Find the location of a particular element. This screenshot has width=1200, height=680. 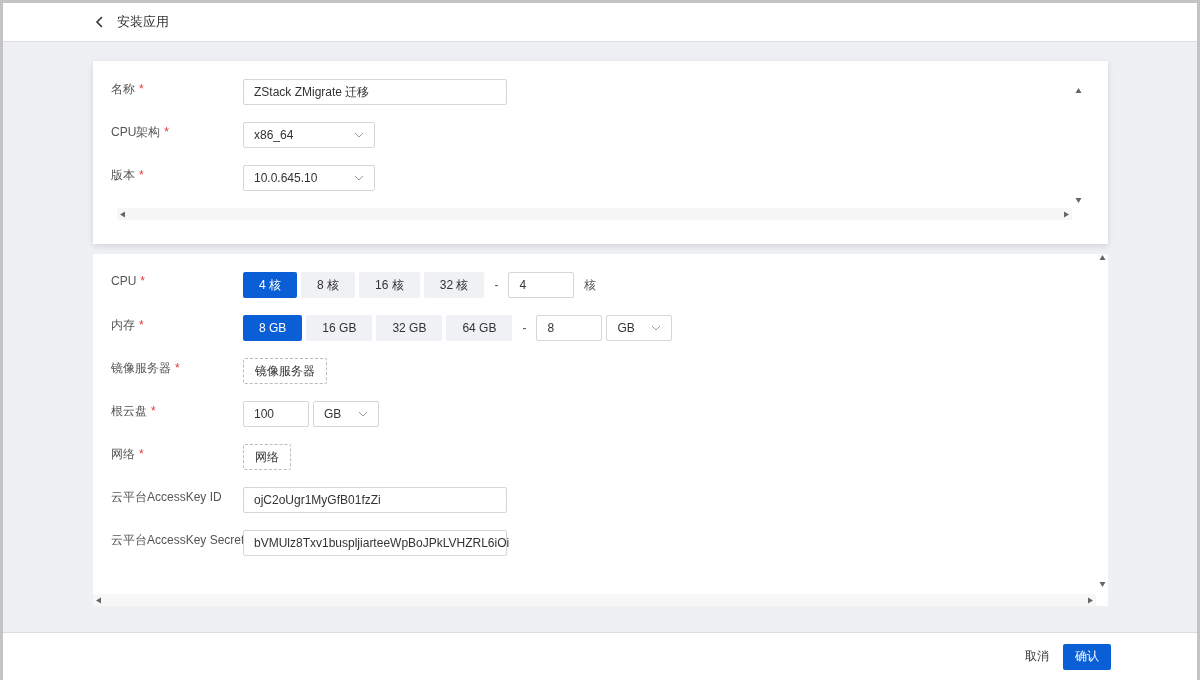

option-button: 16 核 is located at coordinates (389, 285).